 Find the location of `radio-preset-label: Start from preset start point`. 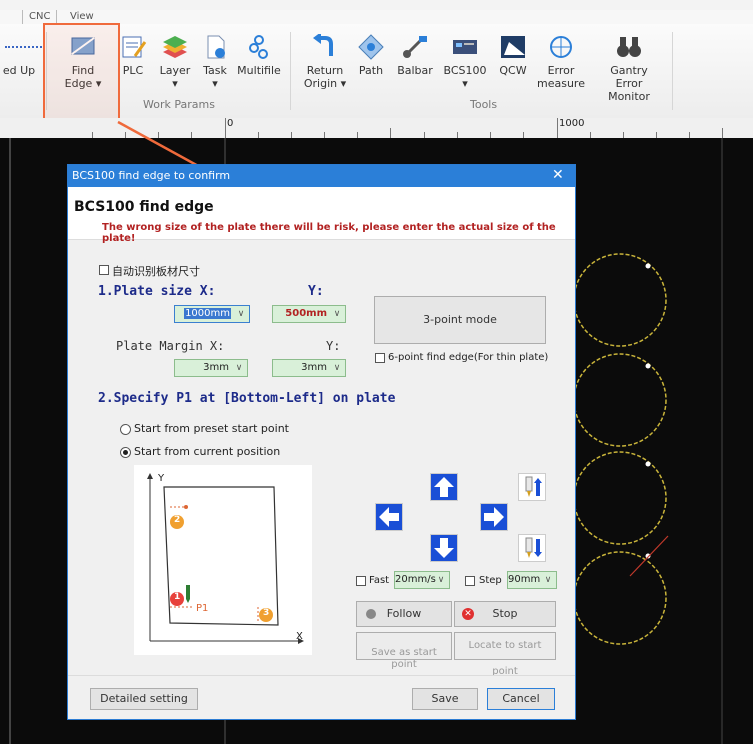

radio-preset-label: Start from preset start point is located at coordinates (211, 428).